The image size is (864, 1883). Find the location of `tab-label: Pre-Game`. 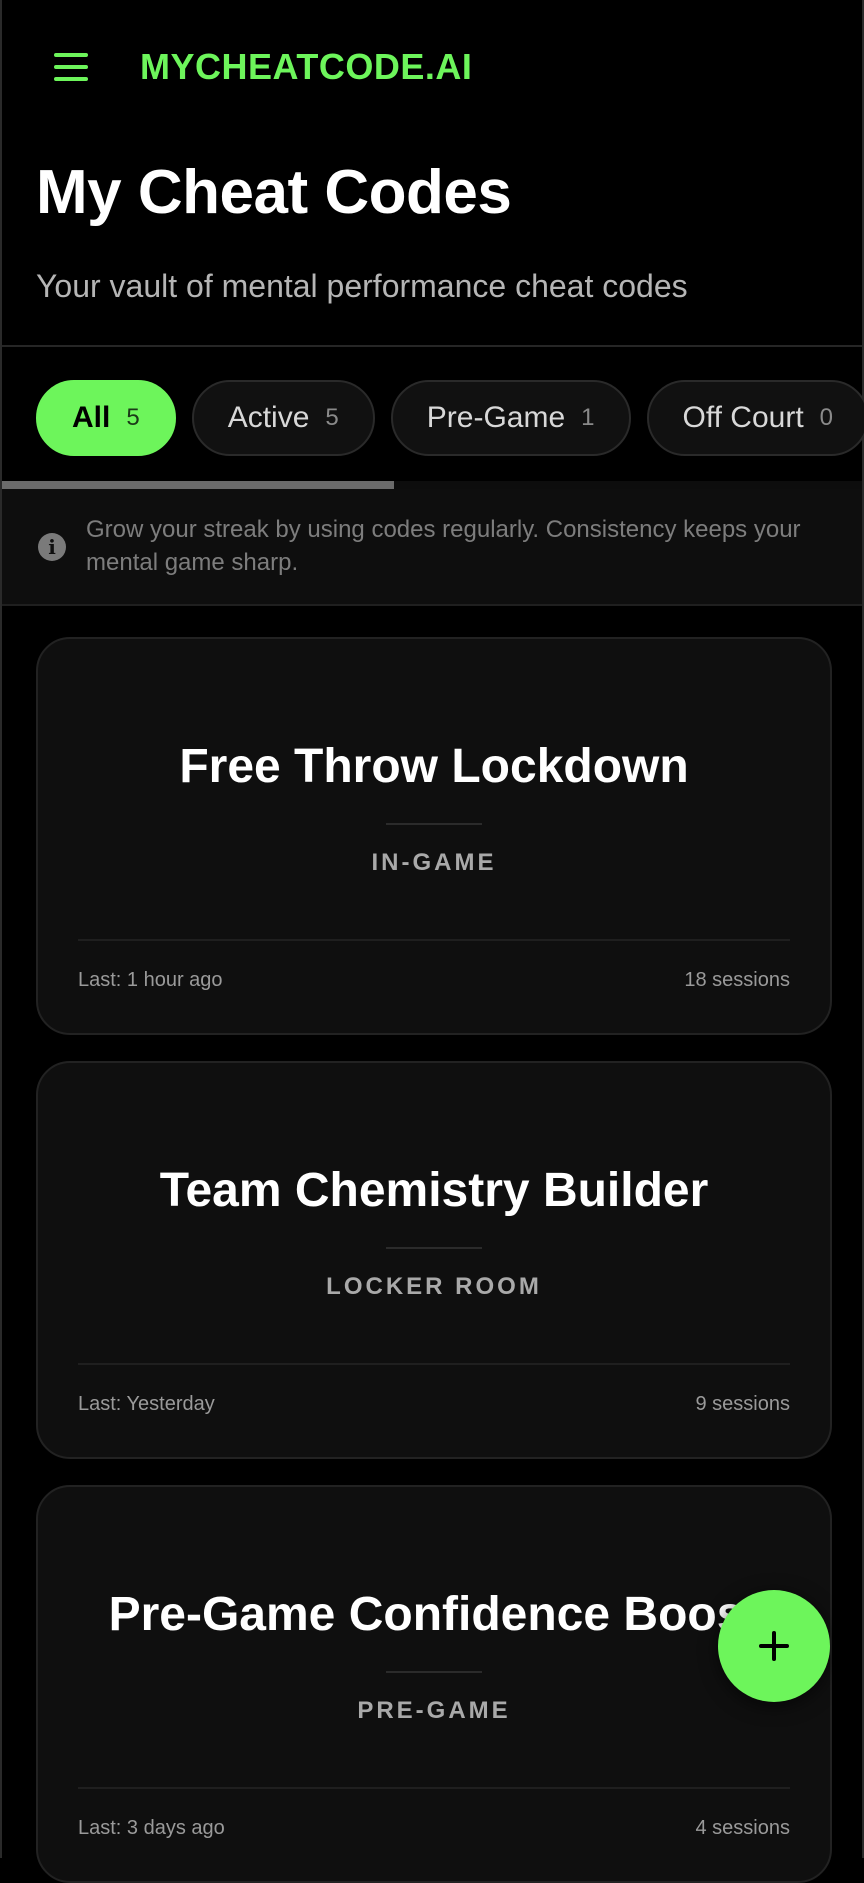

tab-label: Pre-Game is located at coordinates (496, 418).